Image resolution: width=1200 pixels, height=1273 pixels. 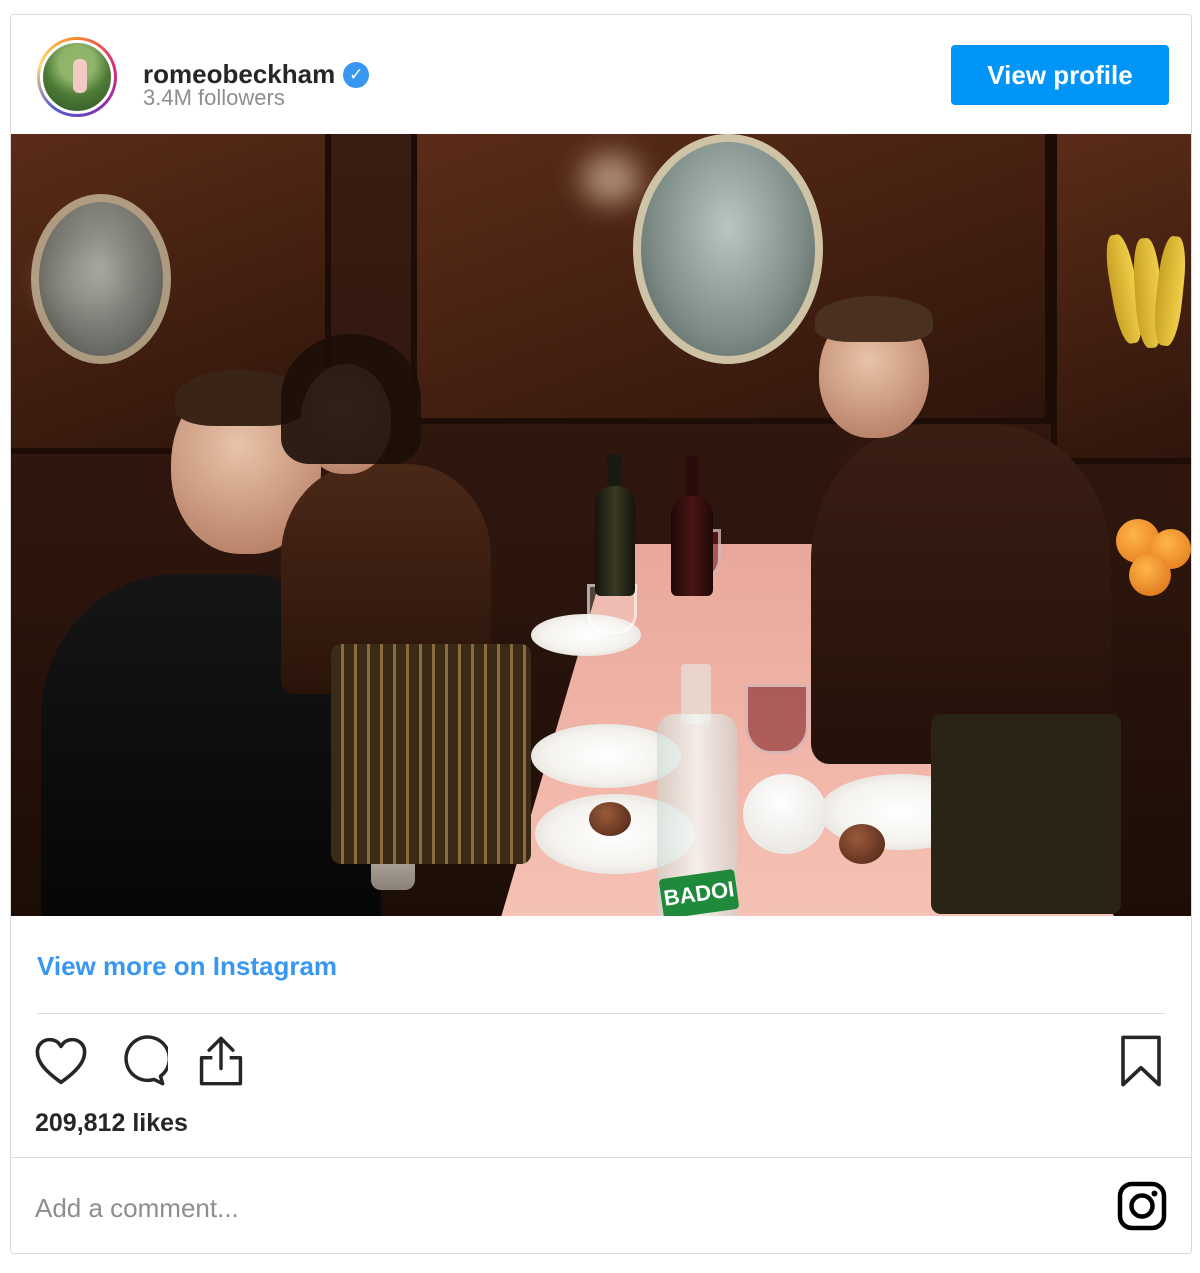 I want to click on view-more-link: View more on Instagram, so click(x=187, y=966).